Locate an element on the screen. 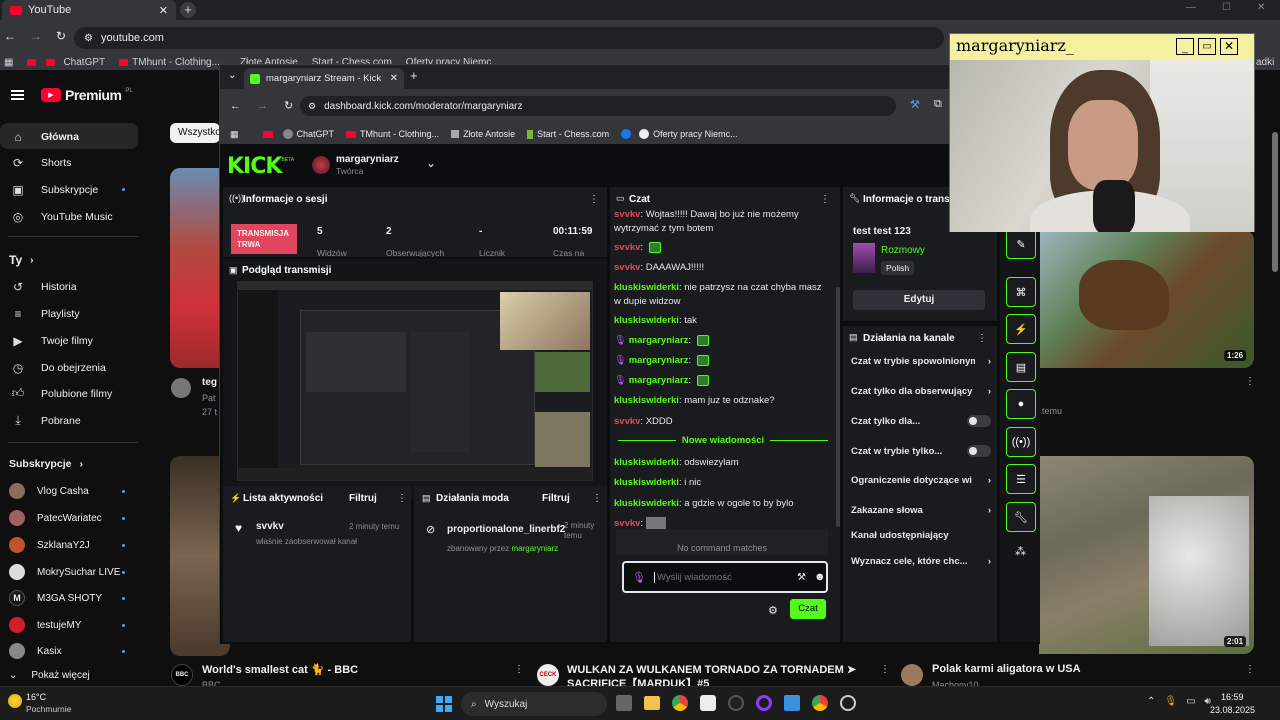  chat-message: svvkv: XDDD is located at coordinates (720, 422).